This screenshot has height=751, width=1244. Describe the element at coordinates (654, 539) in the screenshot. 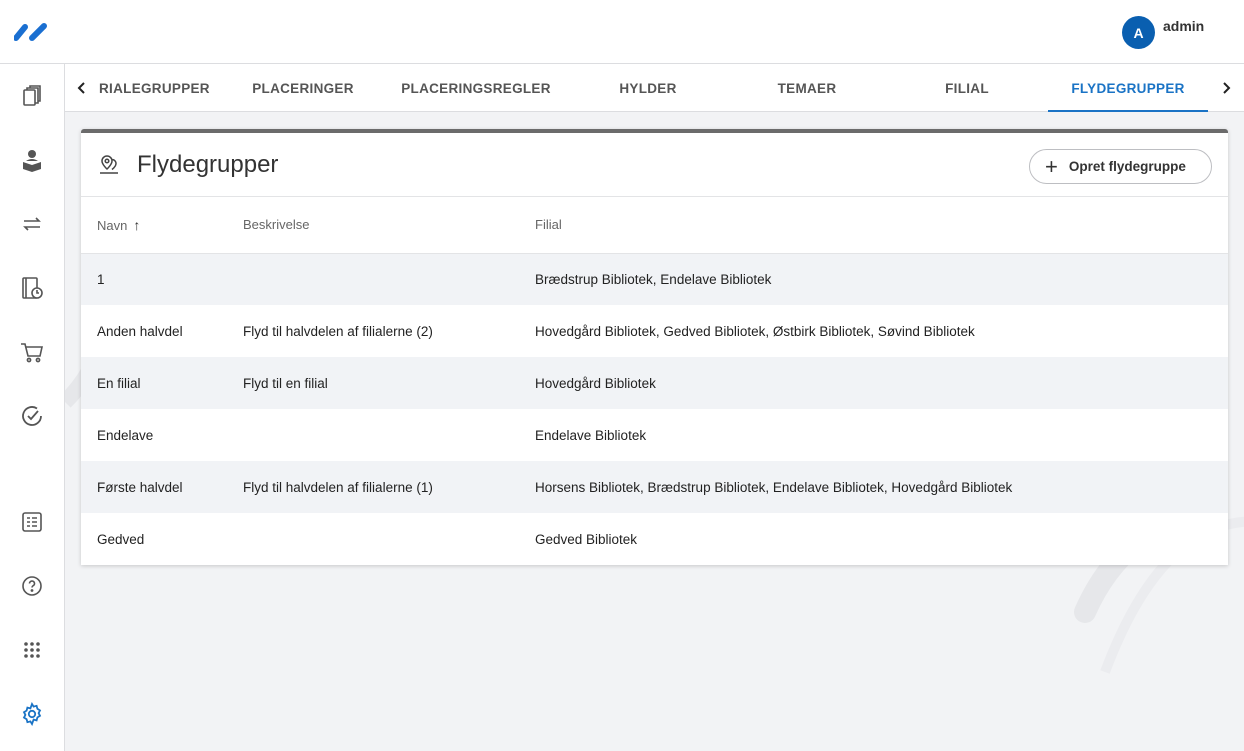

I see `table-row: Gedved Gedved Bibliotek` at that location.